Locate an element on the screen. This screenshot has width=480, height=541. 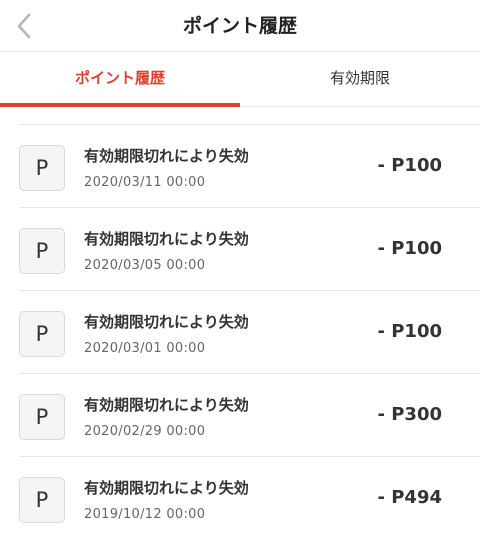
page-title: ポイント履歴 is located at coordinates (239, 26).